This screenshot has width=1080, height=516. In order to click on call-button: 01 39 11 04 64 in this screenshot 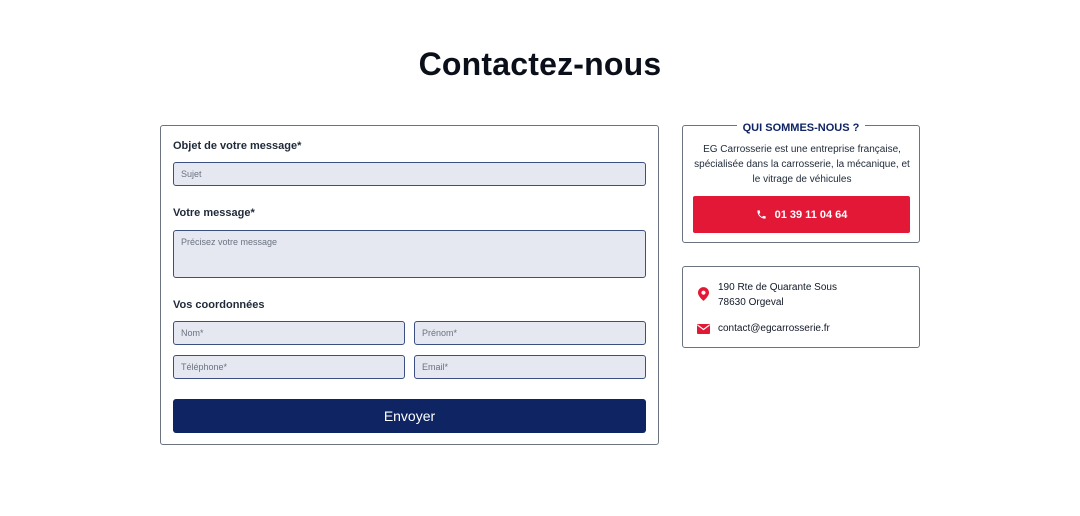, I will do `click(801, 214)`.